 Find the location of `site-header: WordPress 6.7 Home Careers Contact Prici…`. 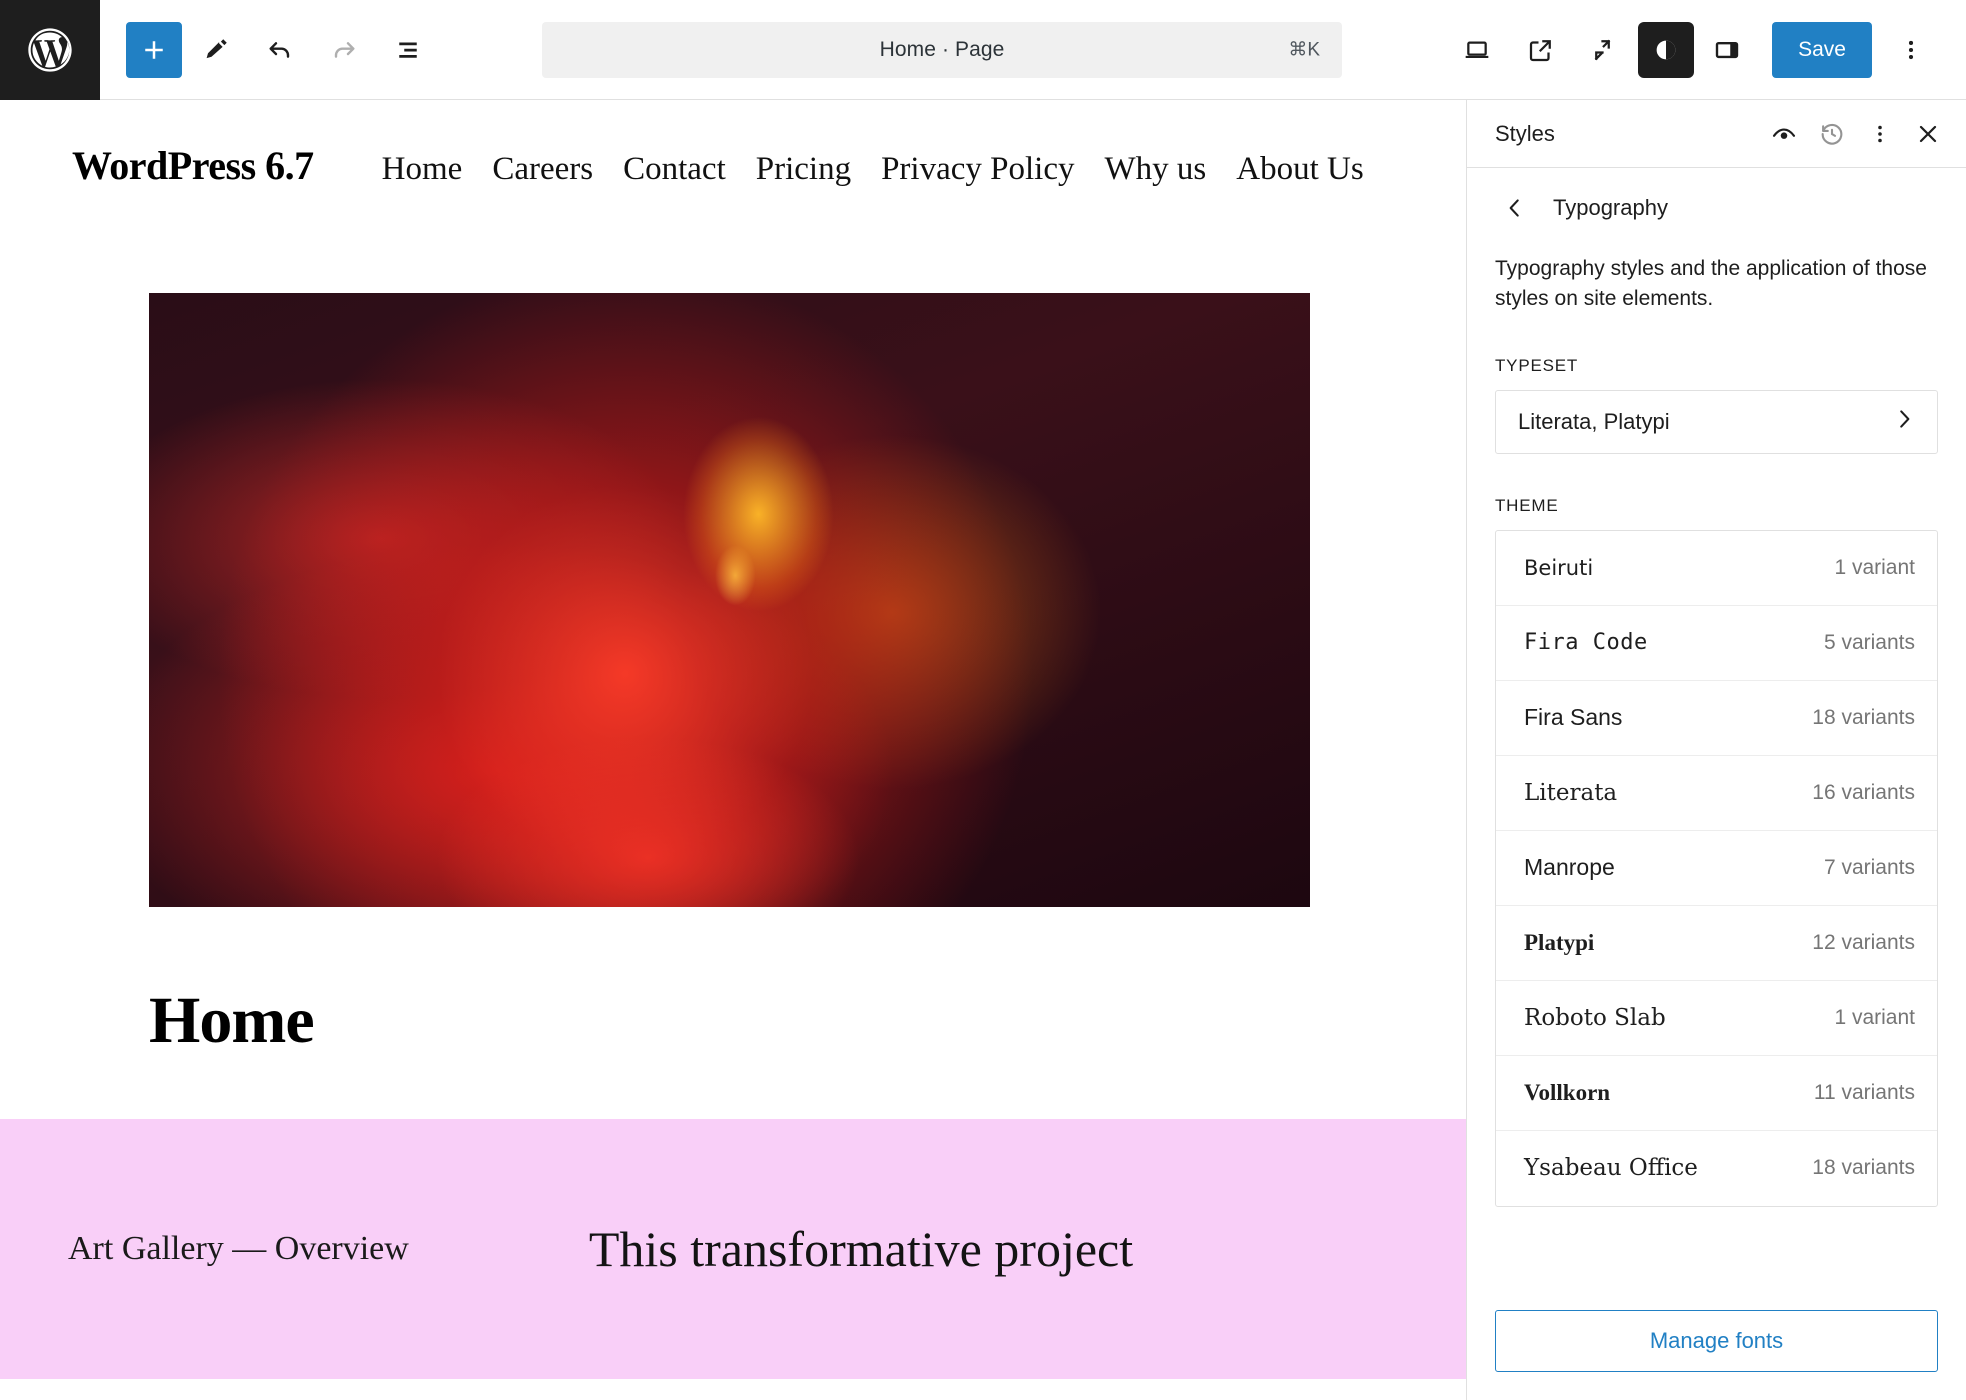

site-header: WordPress 6.7 Home Careers Contact Prici… is located at coordinates (733, 144).